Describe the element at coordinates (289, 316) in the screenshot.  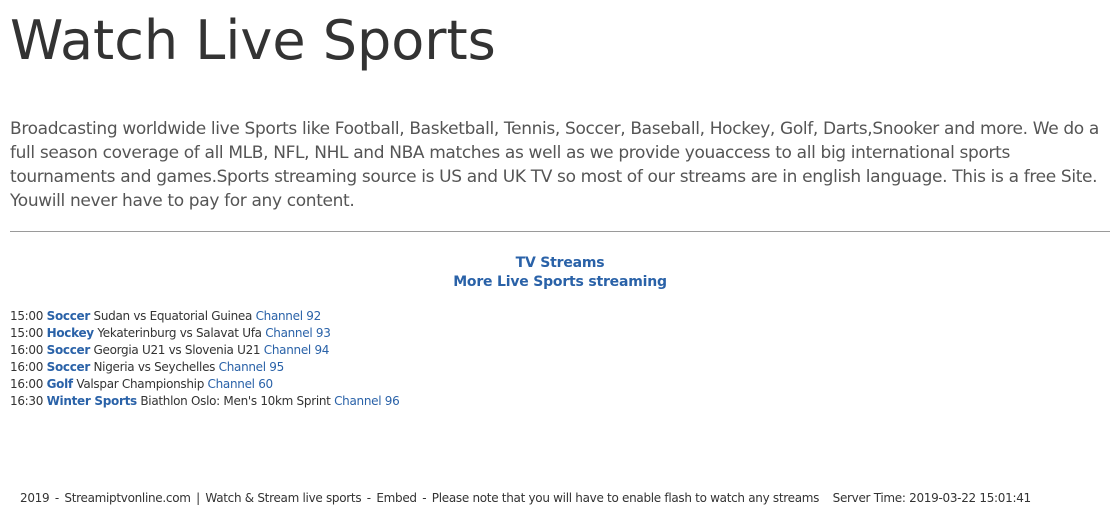
I see `channel-link: Channel 92` at that location.